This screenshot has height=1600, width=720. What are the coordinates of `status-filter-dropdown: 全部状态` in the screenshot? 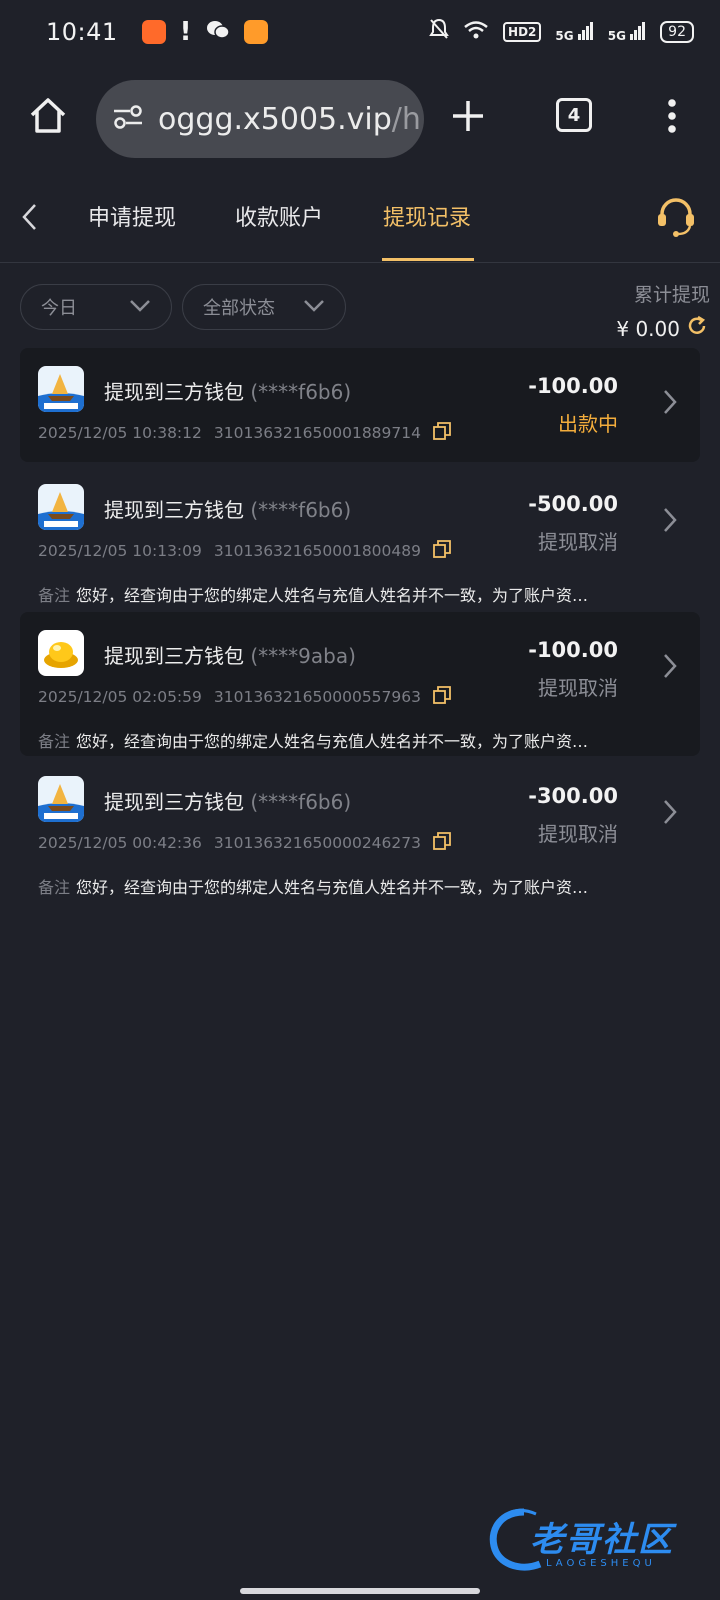 It's located at (264, 307).